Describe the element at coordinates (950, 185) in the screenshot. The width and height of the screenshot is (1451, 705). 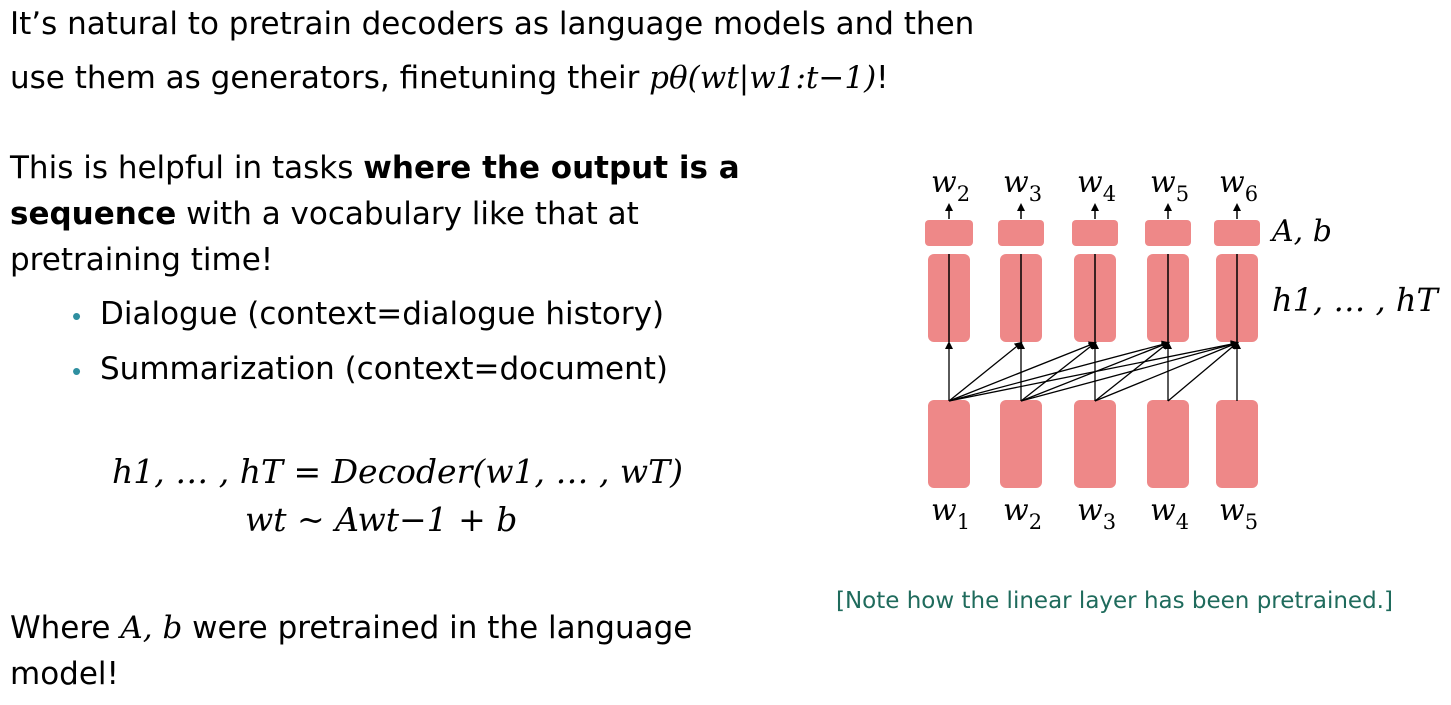
I see `output-token-label: w2` at that location.